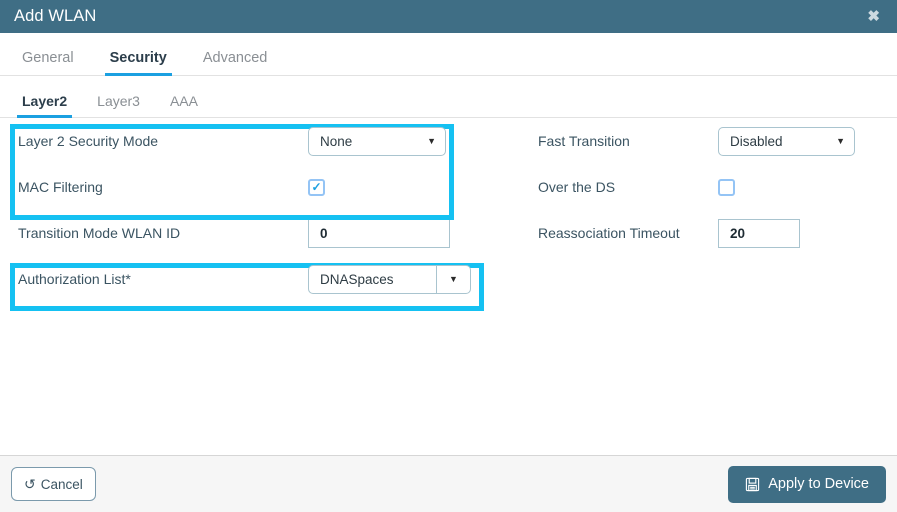 This screenshot has width=897, height=512. Describe the element at coordinates (250, 233) in the screenshot. I see `row-transition-mode-wlan-id: Transition Mode WLAN ID 0` at that location.